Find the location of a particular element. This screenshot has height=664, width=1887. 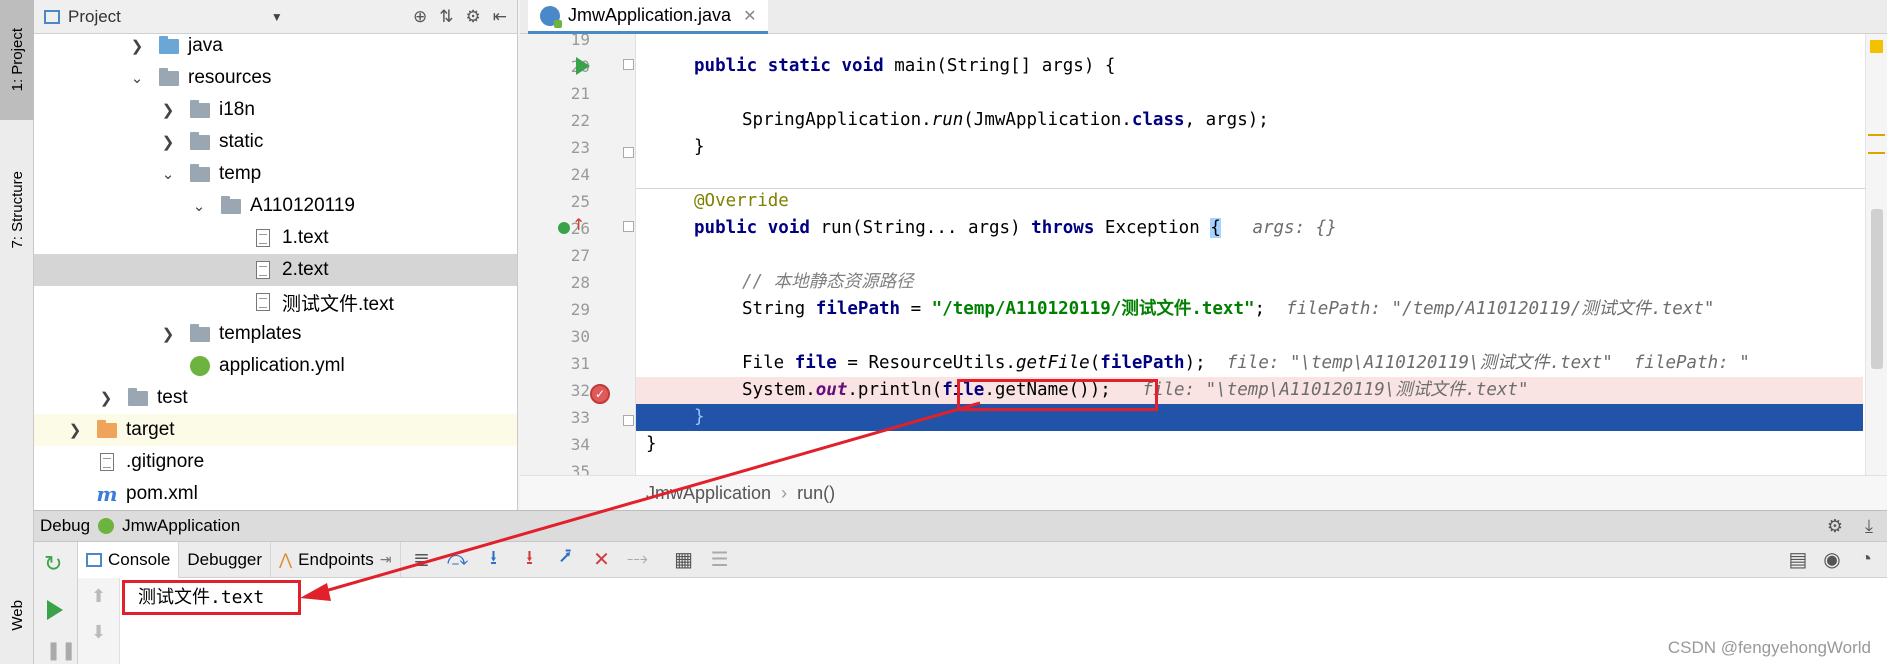

maven-icon: m is located at coordinates (107, 494).